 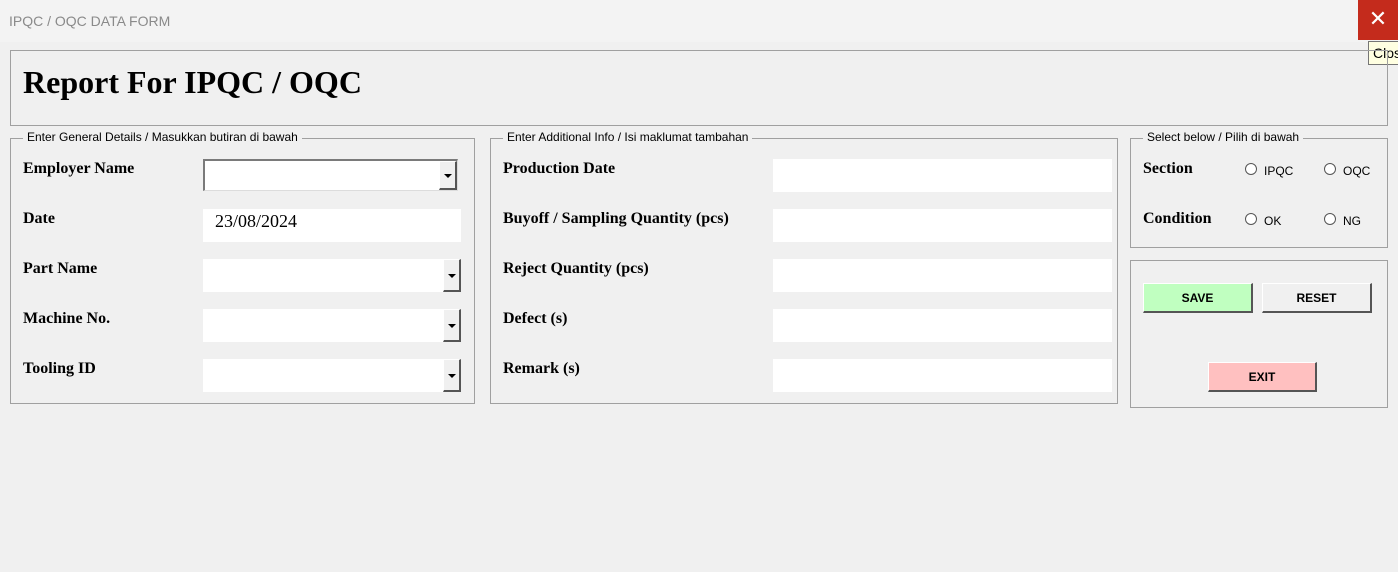 I want to click on close-icon: ✕, so click(x=1378, y=19).